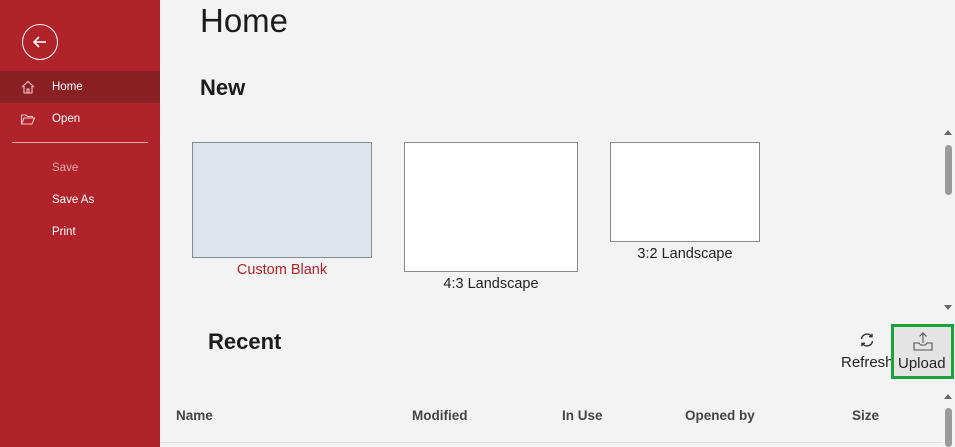  Describe the element at coordinates (867, 340) in the screenshot. I see `refresh-icon` at that location.